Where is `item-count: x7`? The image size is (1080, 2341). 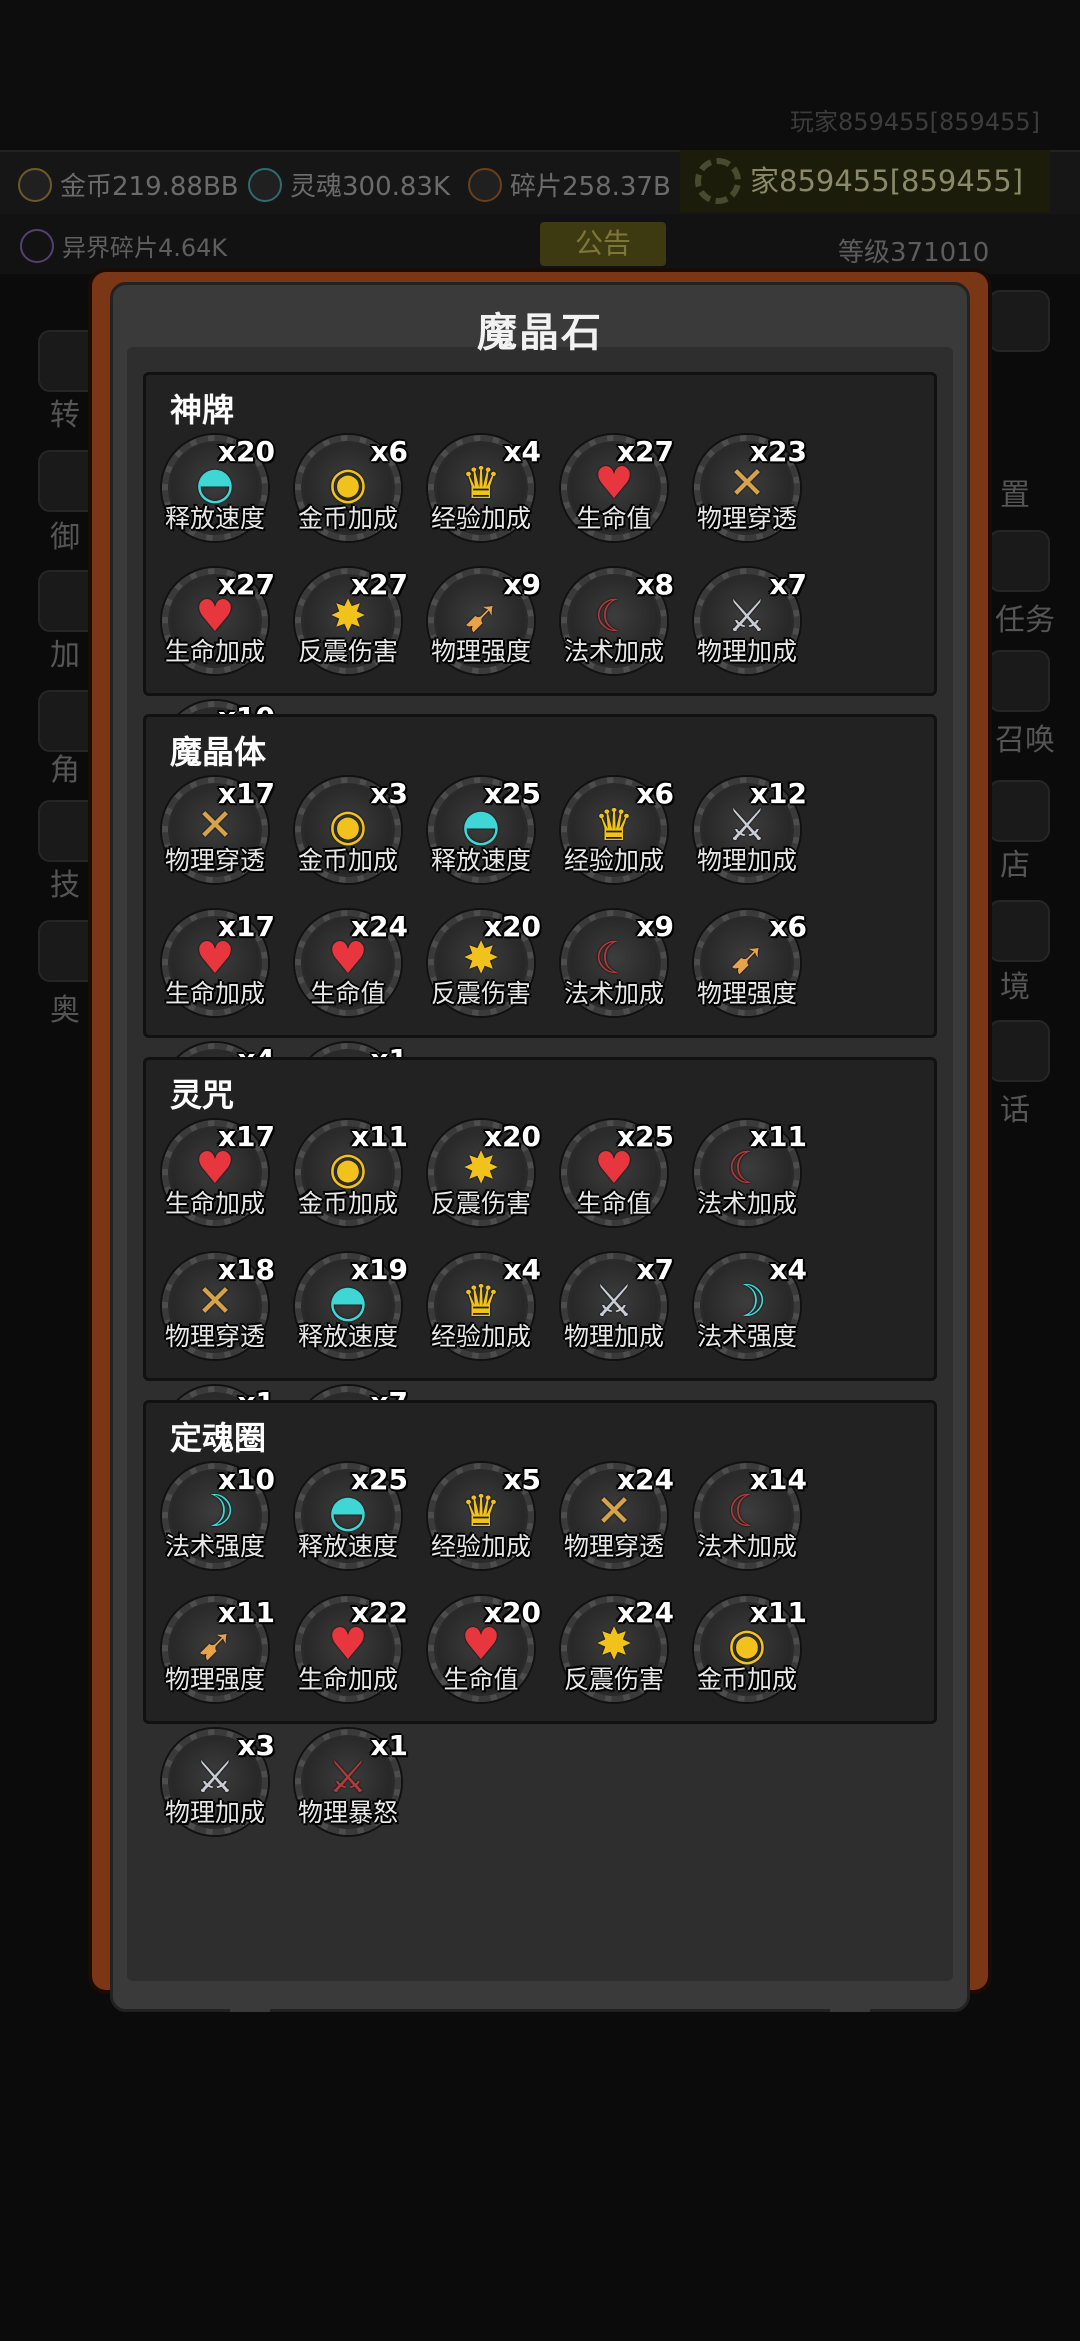
item-count: x7 is located at coordinates (788, 584).